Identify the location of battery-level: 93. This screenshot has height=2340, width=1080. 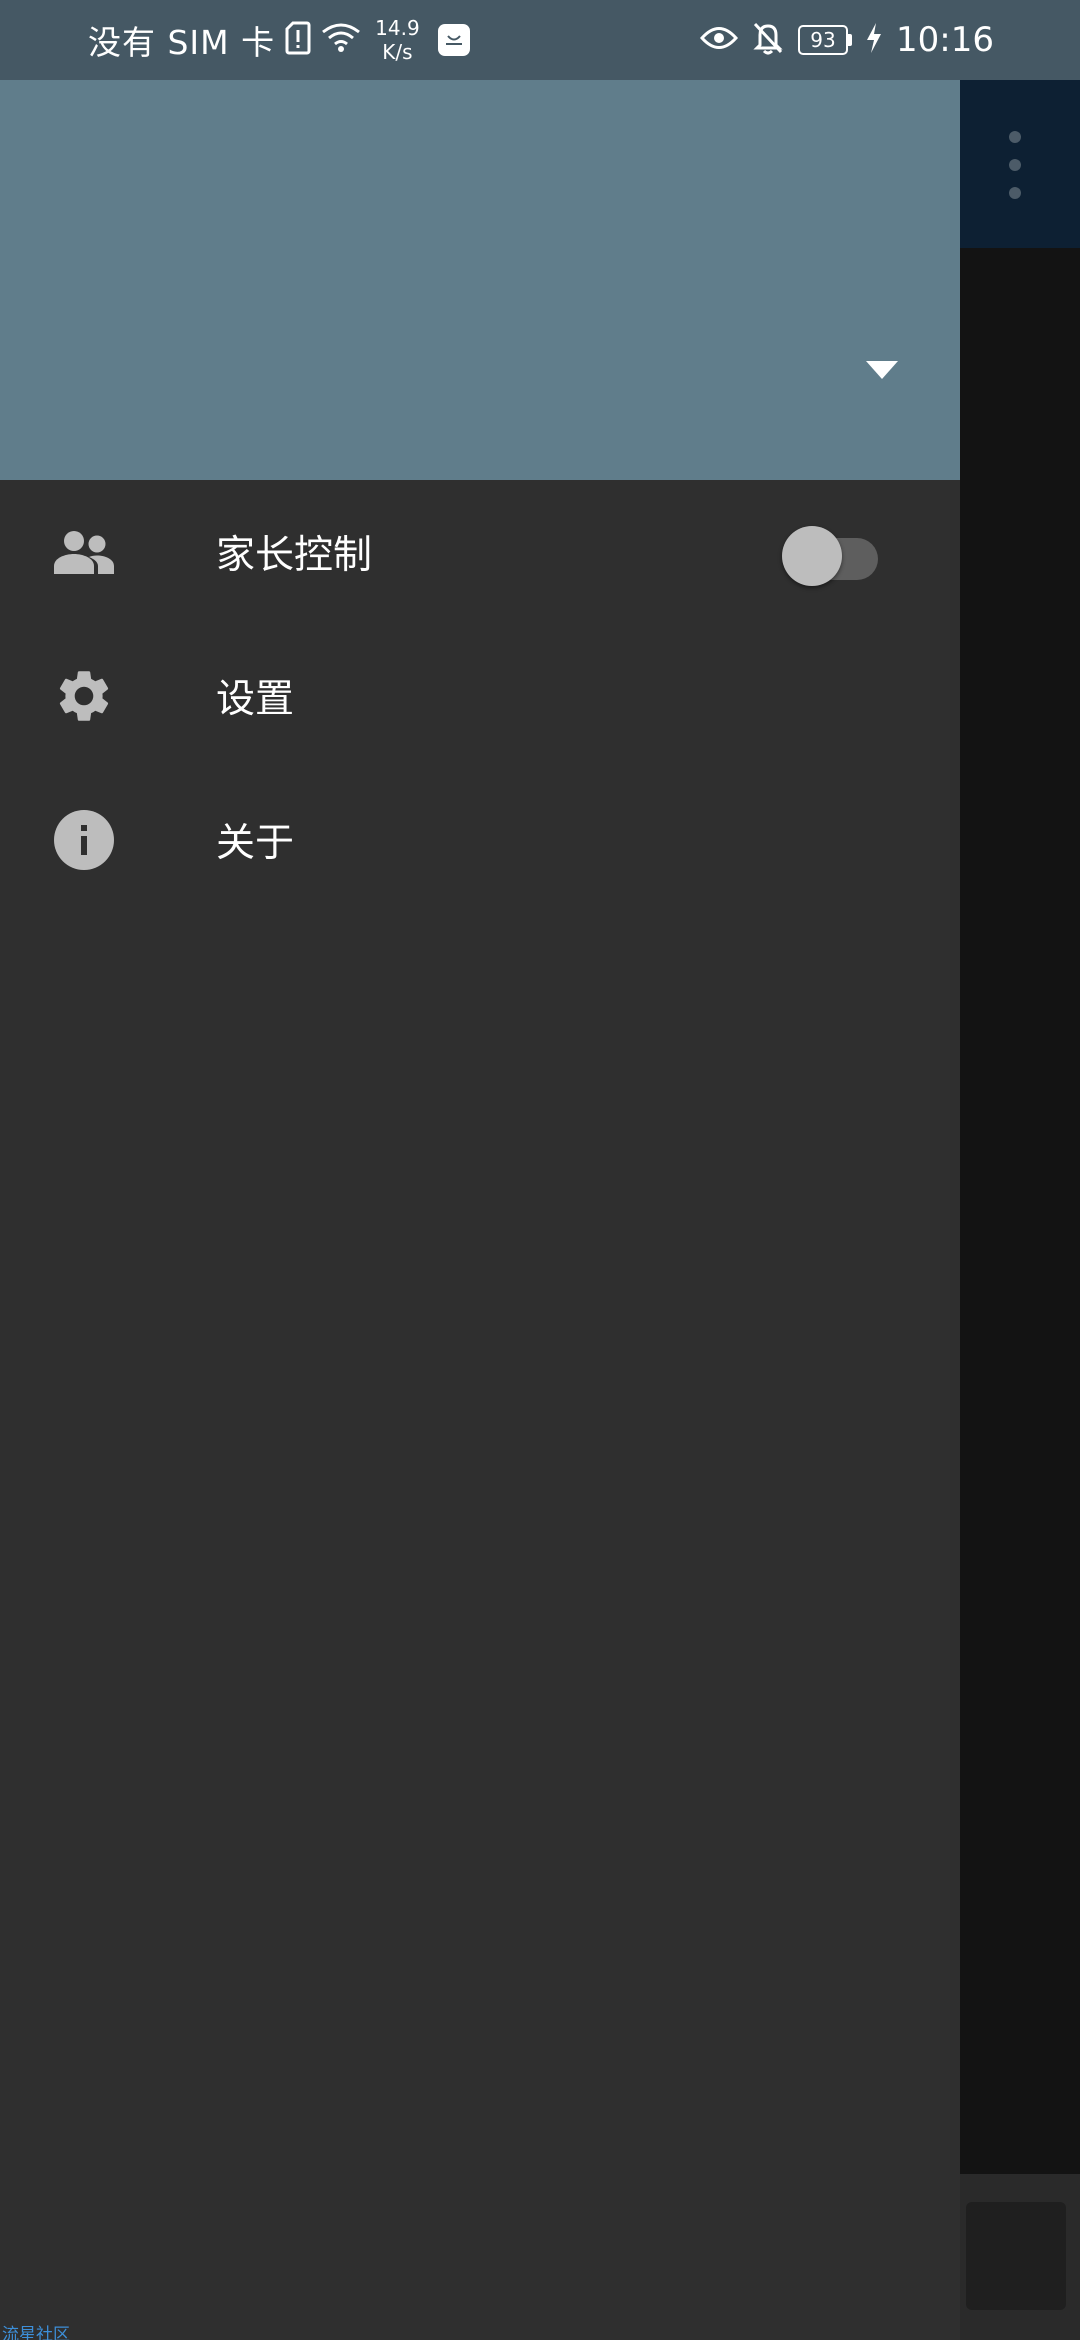
(823, 40).